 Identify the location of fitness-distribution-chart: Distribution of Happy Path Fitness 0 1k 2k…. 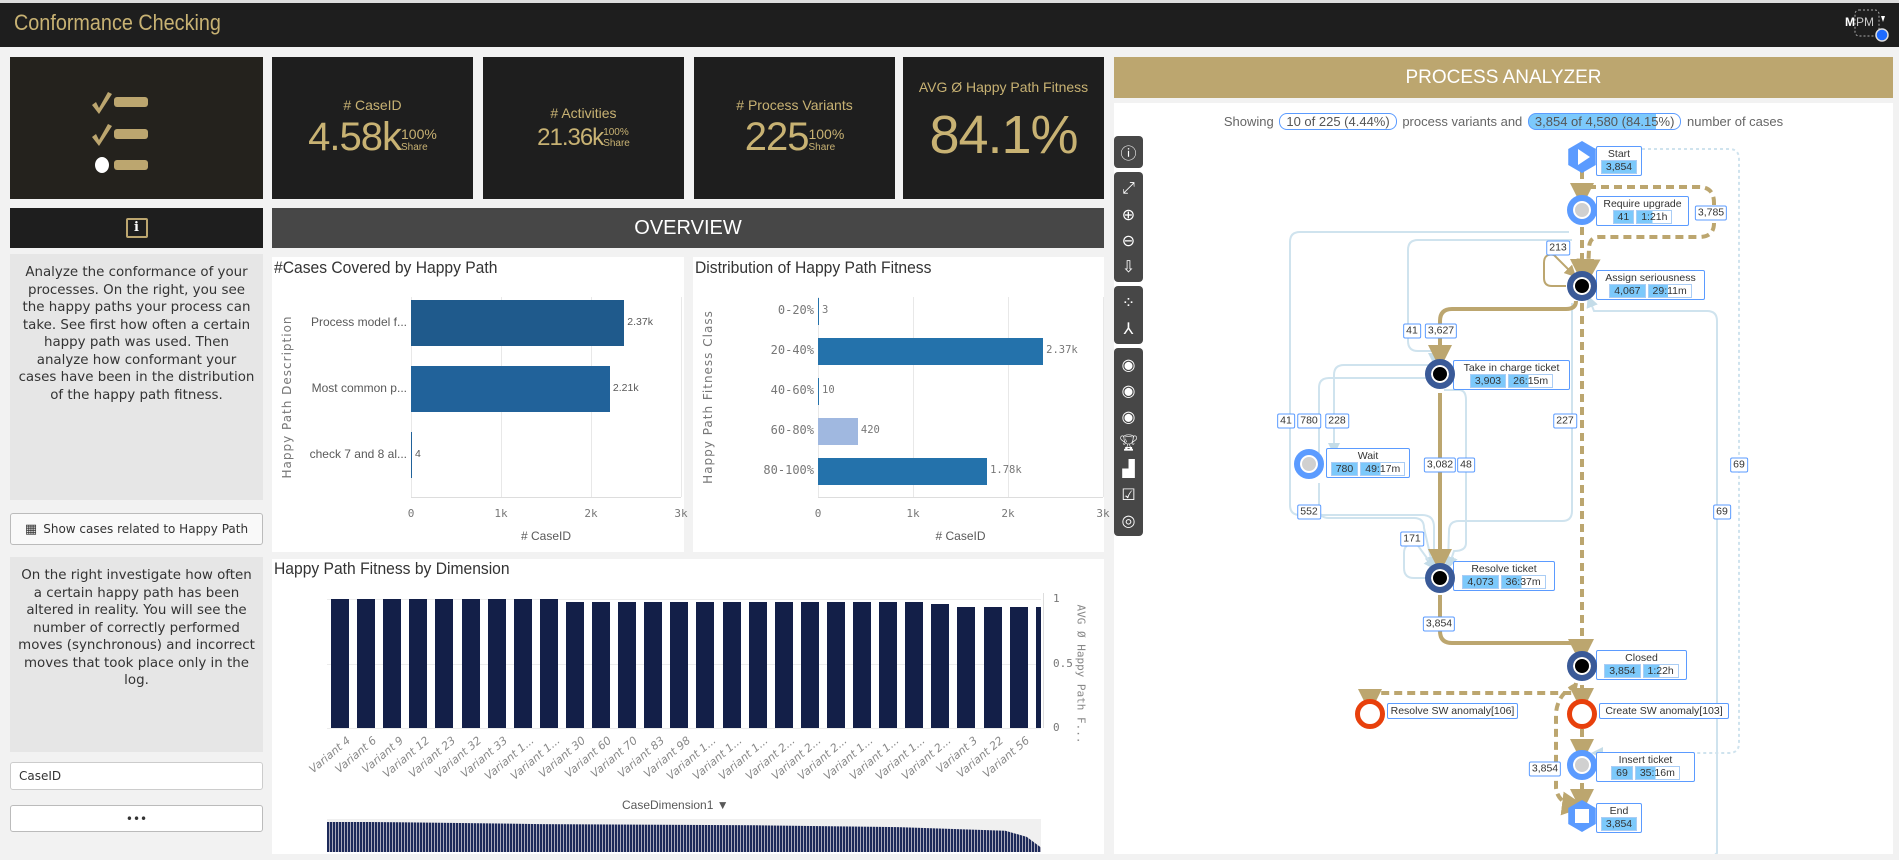
(901, 404).